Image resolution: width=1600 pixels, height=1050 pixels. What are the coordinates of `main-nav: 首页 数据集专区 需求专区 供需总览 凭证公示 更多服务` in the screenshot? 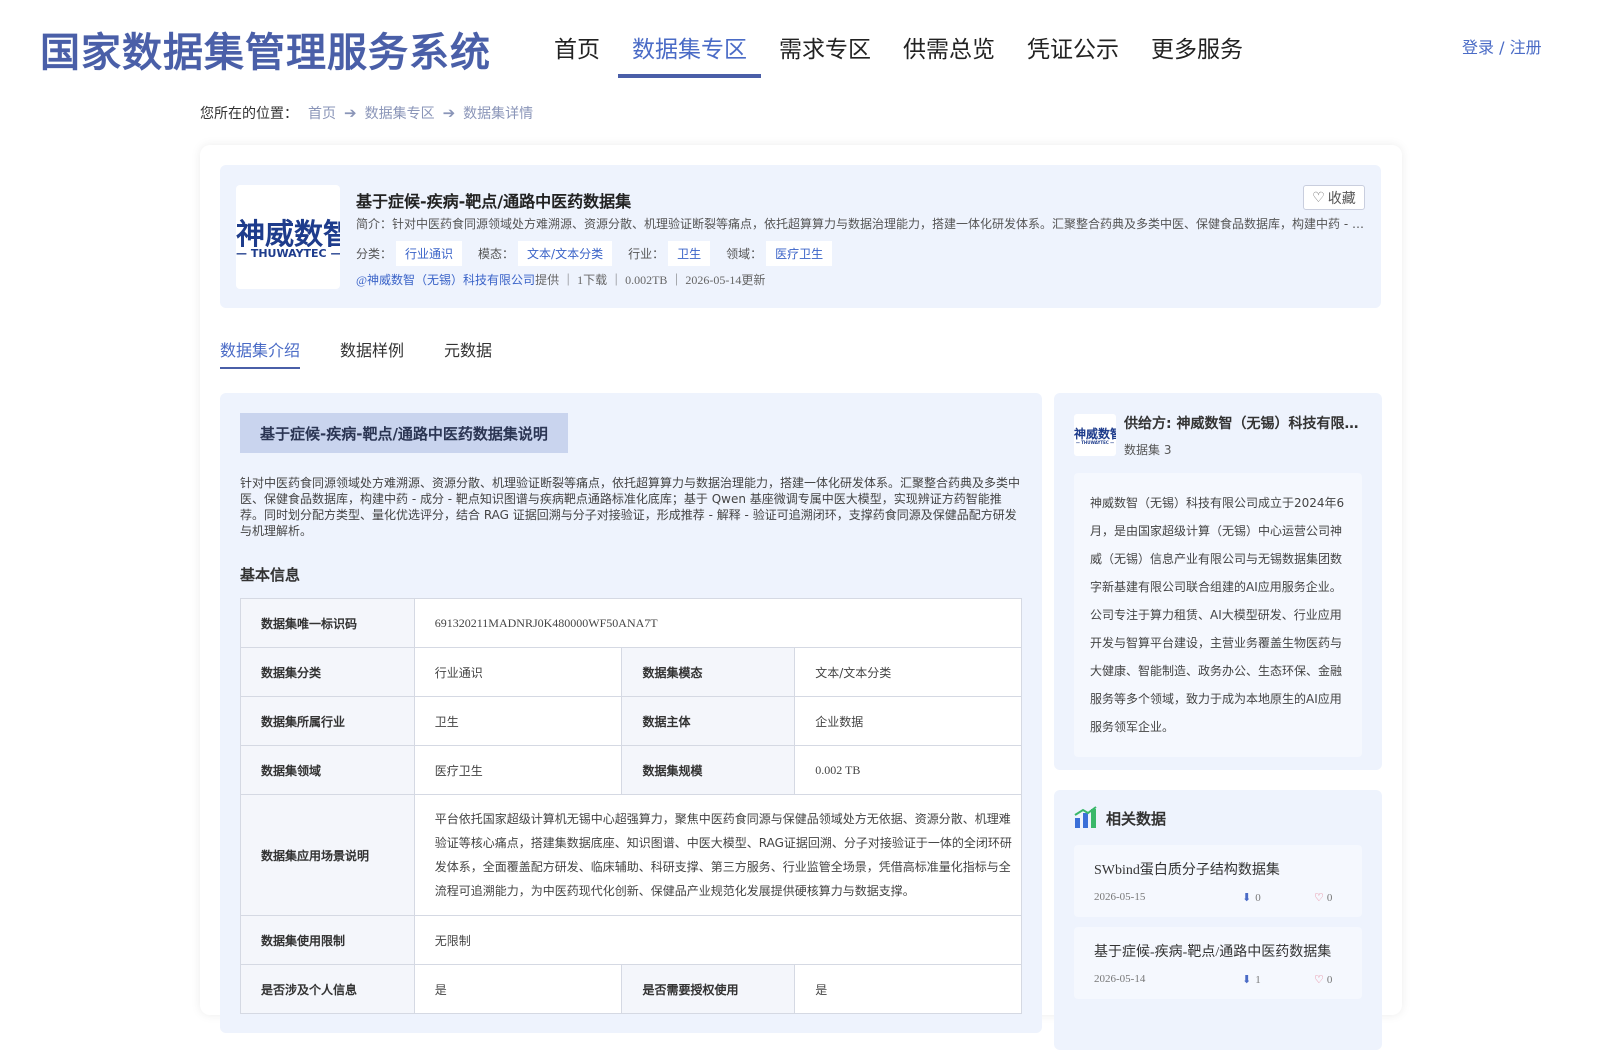 It's located at (900, 51).